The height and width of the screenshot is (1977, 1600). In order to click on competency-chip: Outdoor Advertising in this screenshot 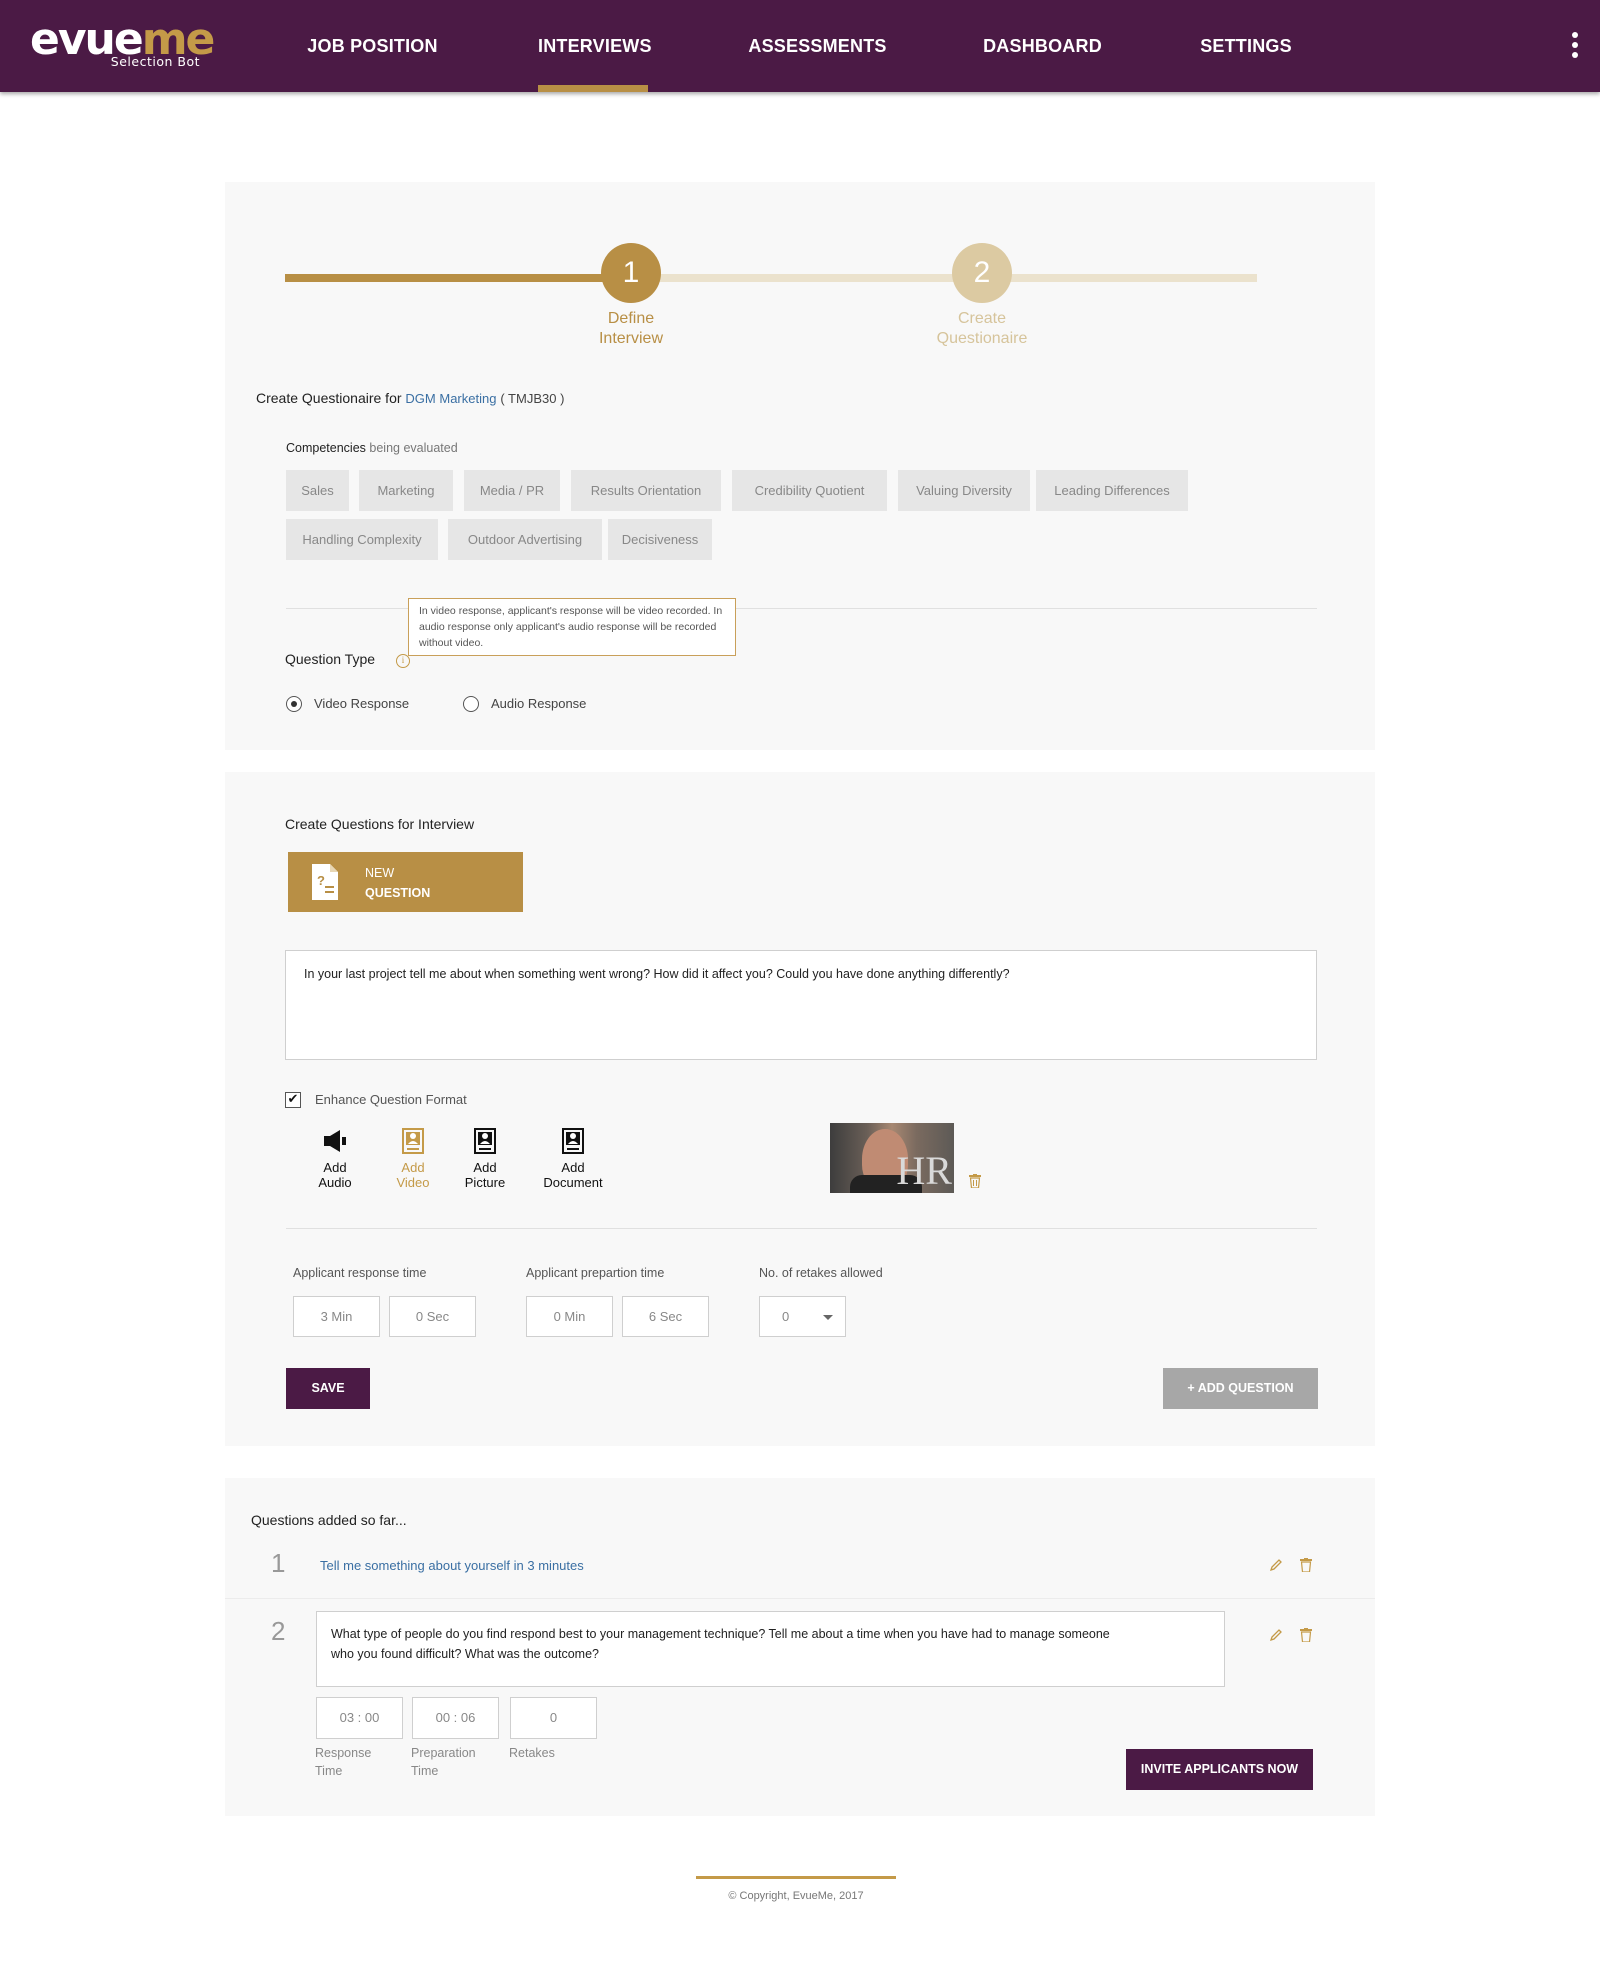, I will do `click(525, 539)`.